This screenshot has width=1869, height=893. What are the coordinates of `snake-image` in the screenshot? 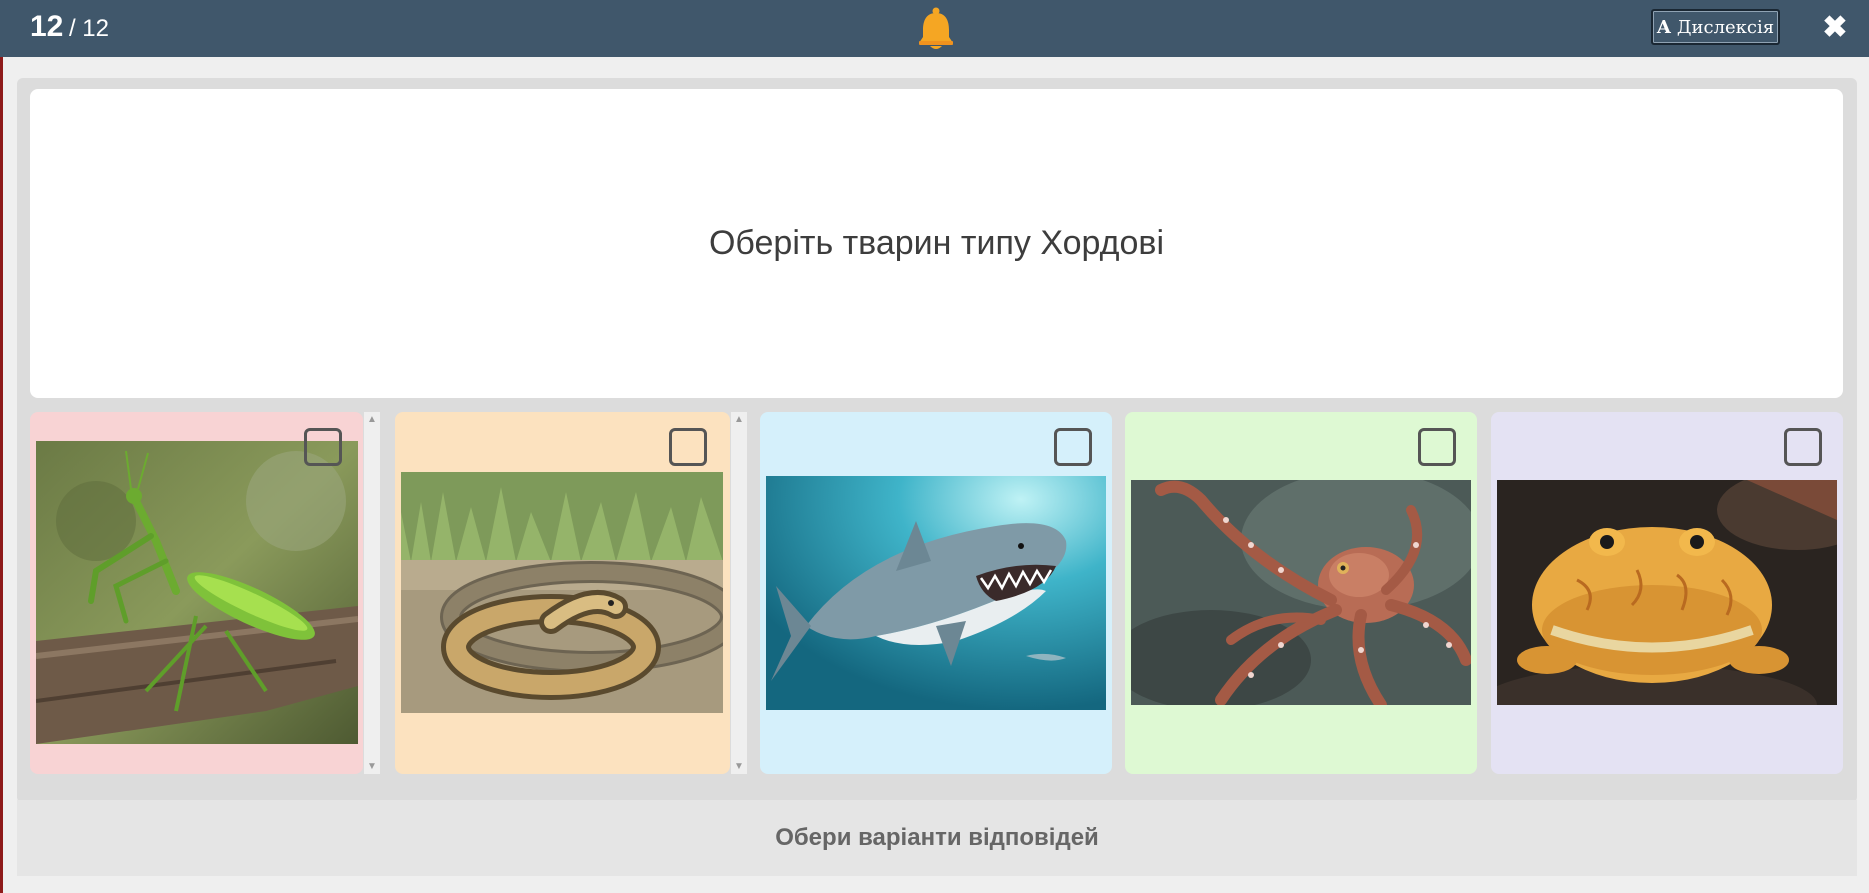 It's located at (562, 592).